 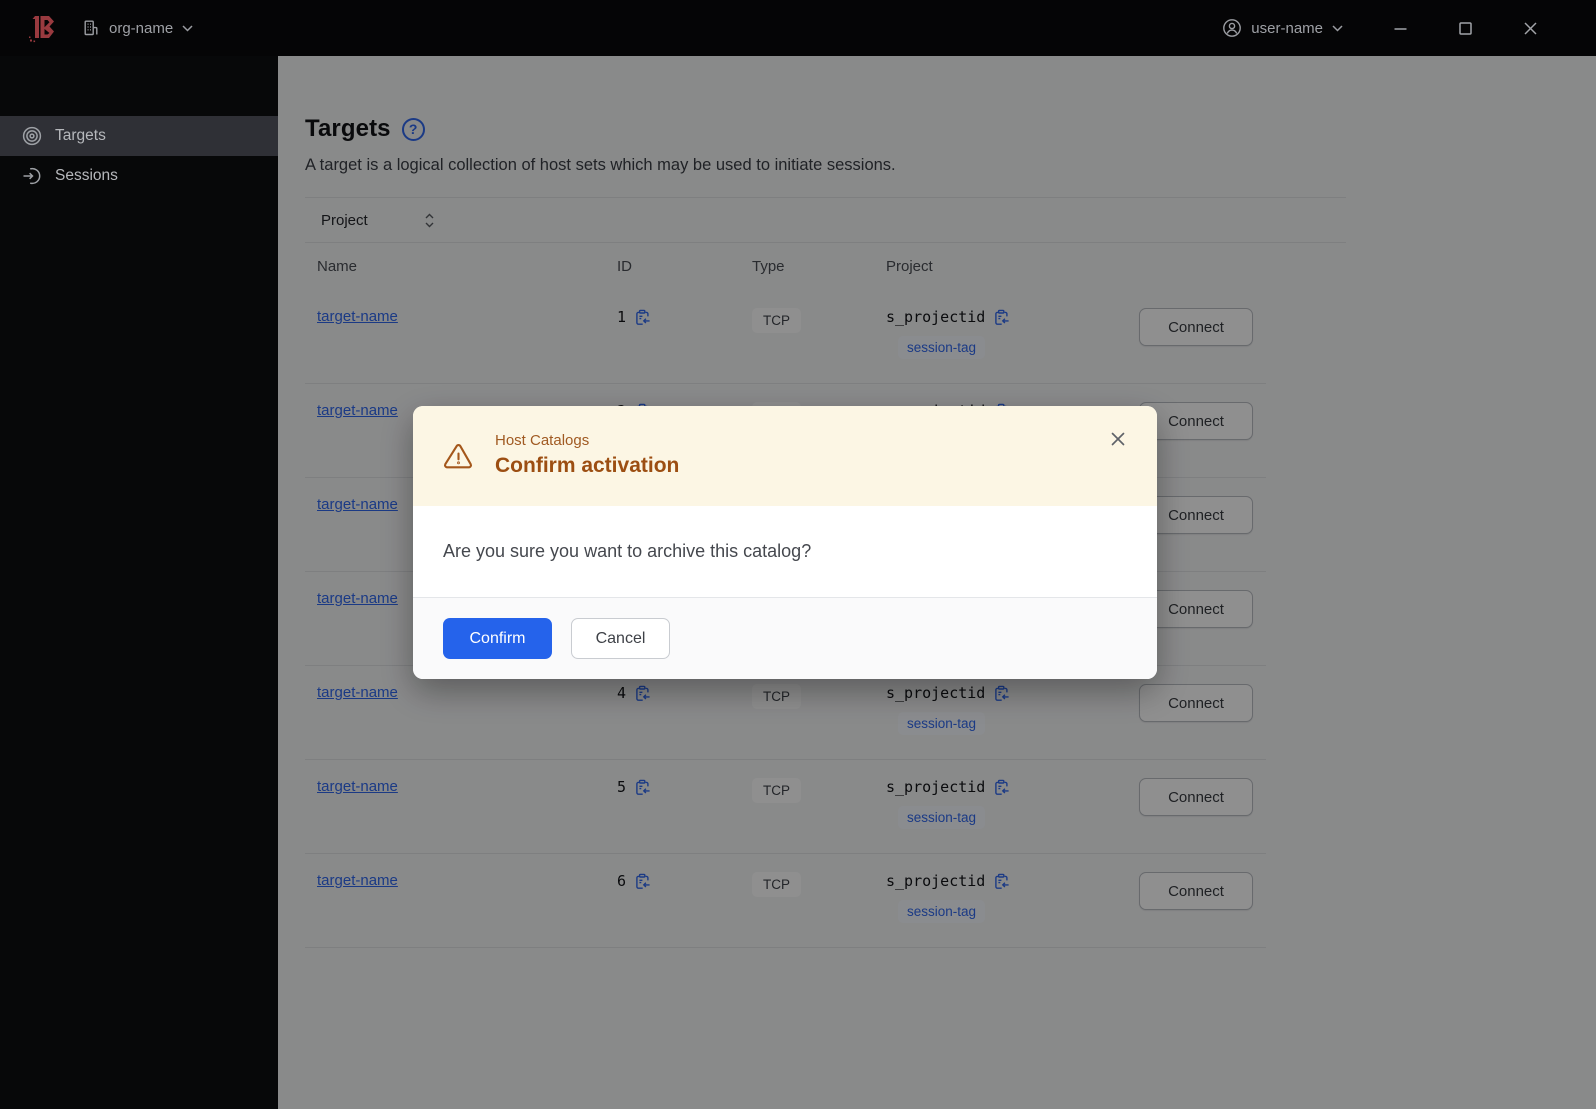 I want to click on titlebar: org-name user-name, so click(x=798, y=28).